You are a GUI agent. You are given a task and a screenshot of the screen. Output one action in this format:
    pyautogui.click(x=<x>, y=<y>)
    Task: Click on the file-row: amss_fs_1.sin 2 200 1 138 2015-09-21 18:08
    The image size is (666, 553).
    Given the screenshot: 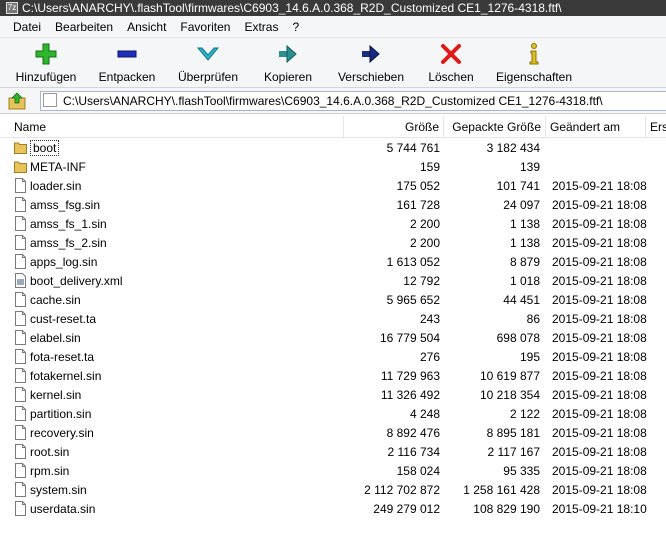 What is the action you would take?
    pyautogui.click(x=333, y=224)
    